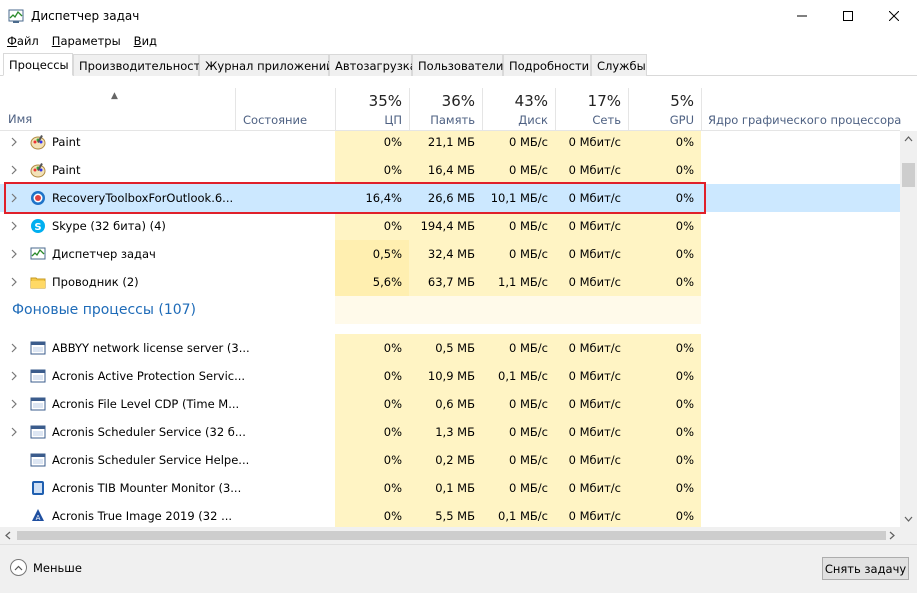 This screenshot has width=917, height=593. What do you see at coordinates (531, 101) in the screenshot?
I see `disk-total: 43%` at bounding box center [531, 101].